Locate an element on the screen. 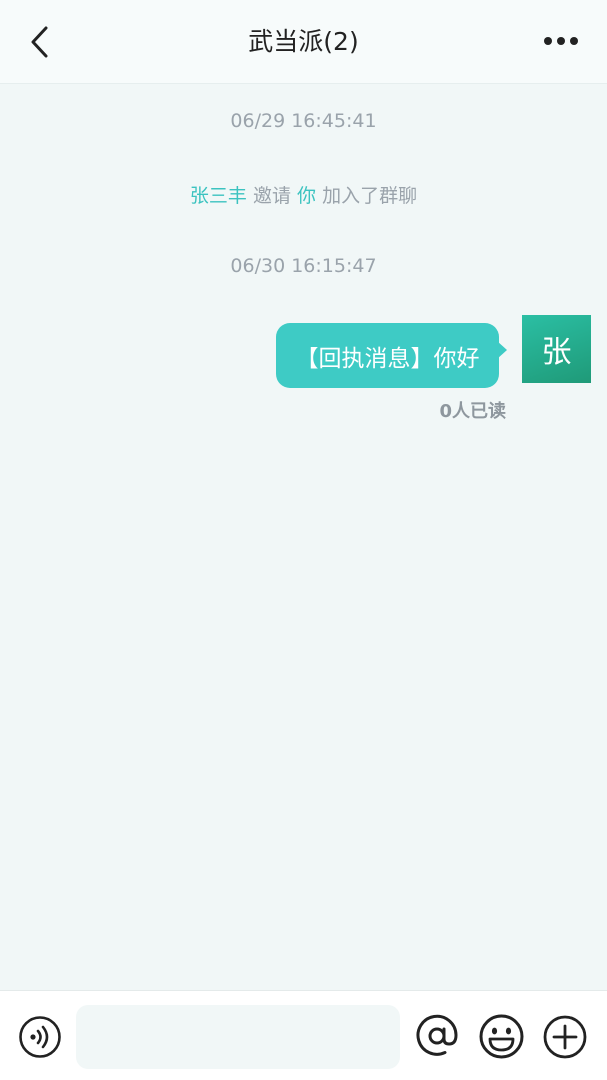  plus-icon is located at coordinates (565, 1037).